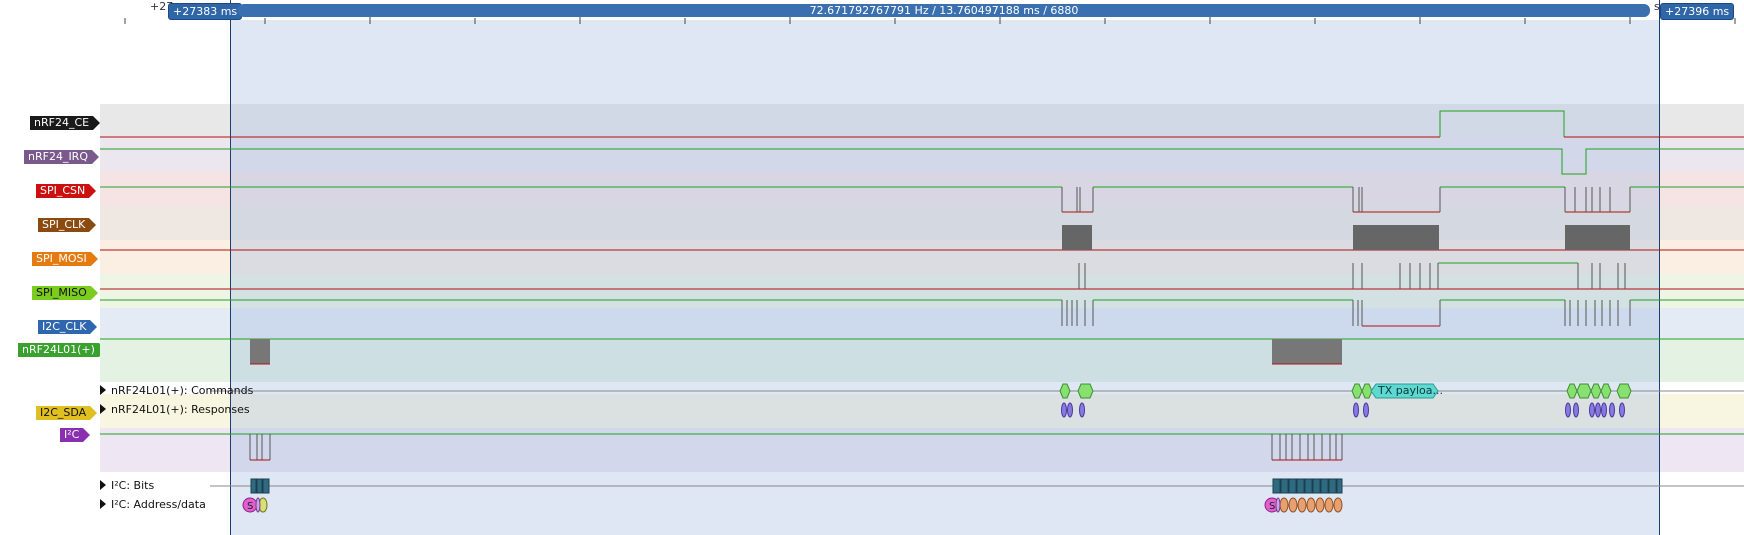 The image size is (1744, 535). Describe the element at coordinates (205, 11) in the screenshot. I see `left-time-marker: +27383 ms` at that location.